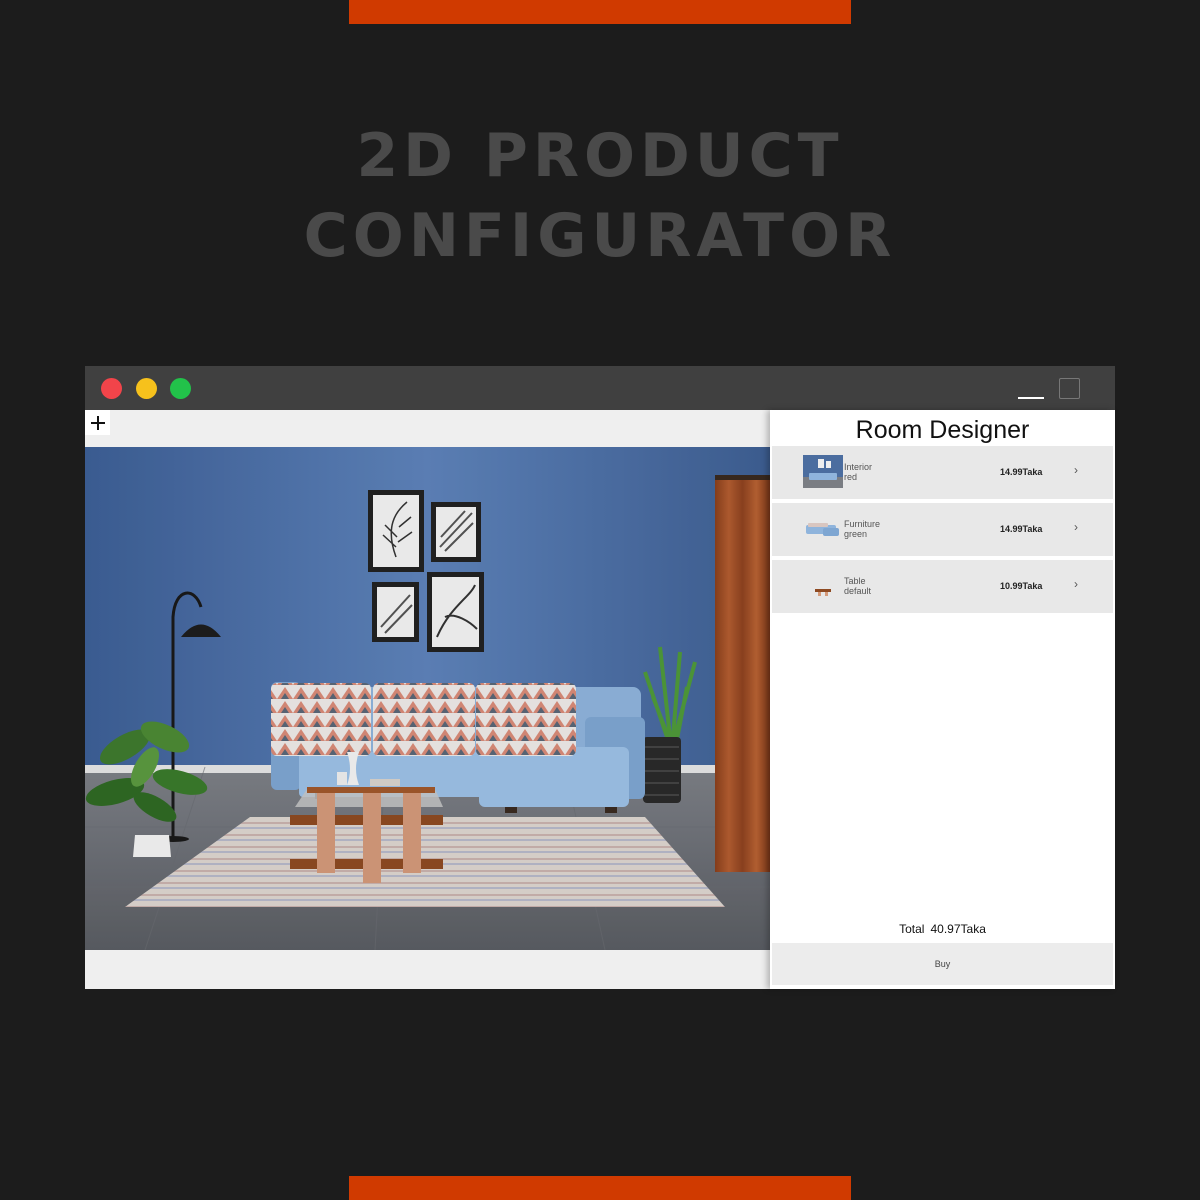 This screenshot has width=1200, height=1200. I want to click on buy-button: Buy, so click(942, 964).